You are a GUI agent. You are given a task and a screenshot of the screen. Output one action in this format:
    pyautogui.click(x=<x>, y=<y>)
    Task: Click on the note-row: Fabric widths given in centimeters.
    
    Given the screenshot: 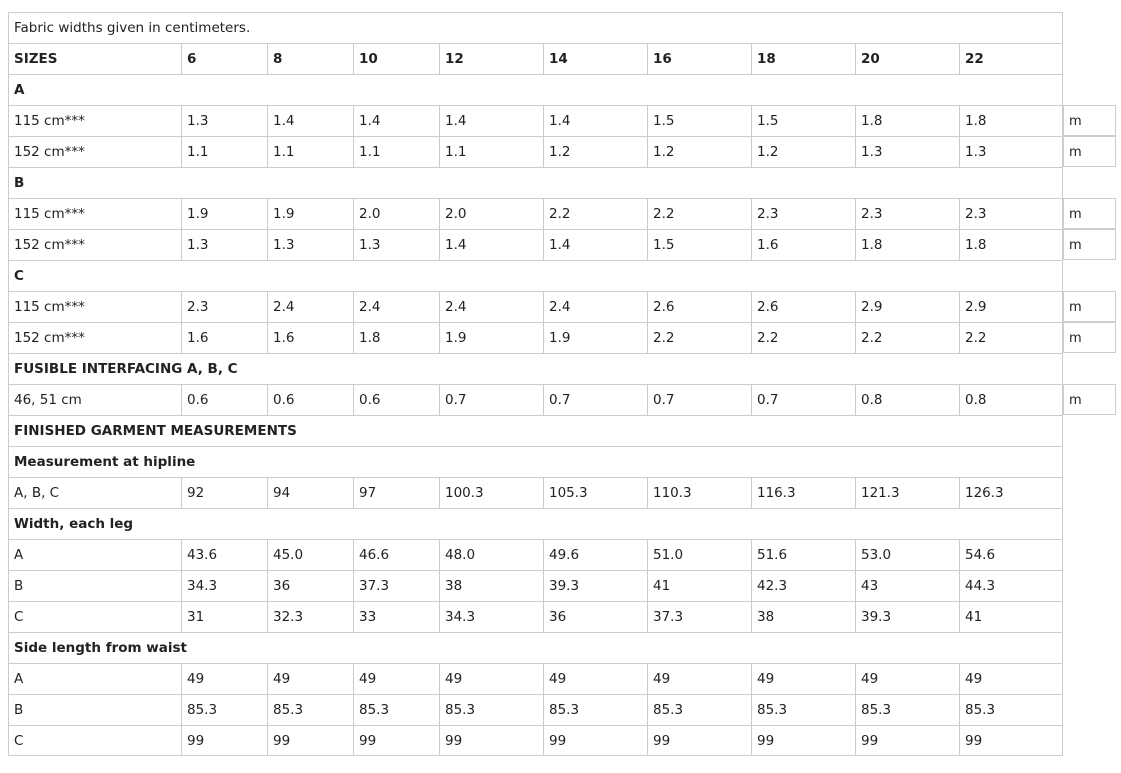 What is the action you would take?
    pyautogui.click(x=562, y=27)
    